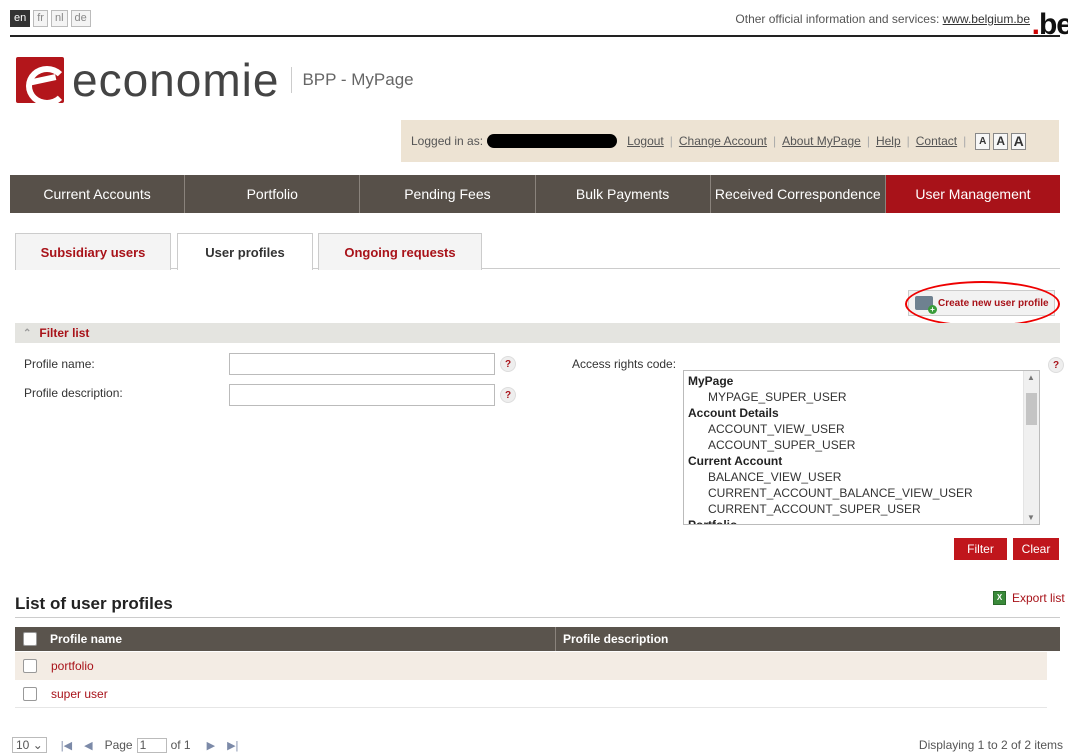 The width and height of the screenshot is (1068, 753). Describe the element at coordinates (98, 194) in the screenshot. I see `nav-current-accounts: Current Accounts` at that location.